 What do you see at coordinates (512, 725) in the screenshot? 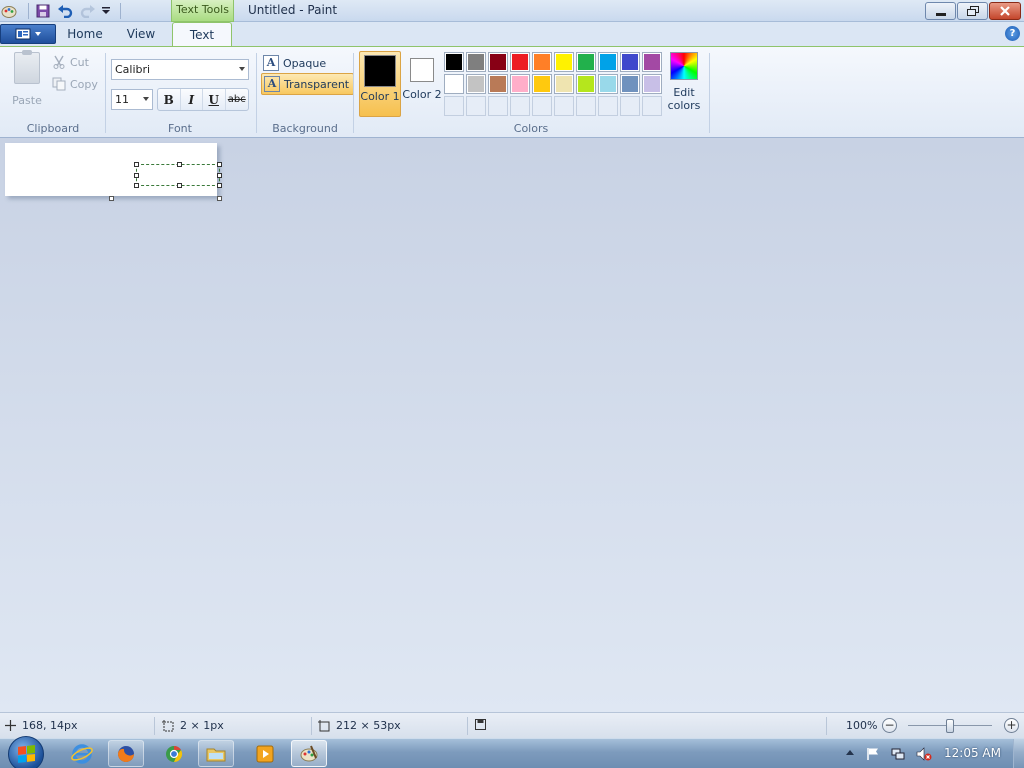
I see `status-bar: 168, 14px 2 × 1px 212 × 53px 100% − +` at bounding box center [512, 725].